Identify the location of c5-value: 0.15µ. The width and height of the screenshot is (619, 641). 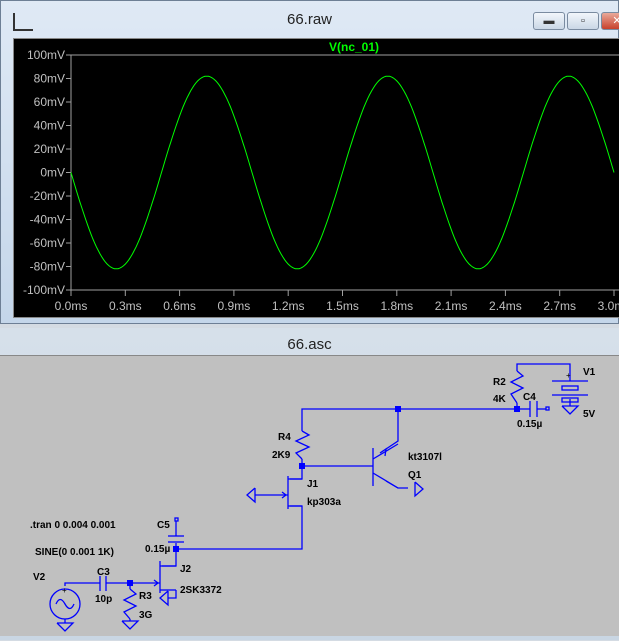
(157, 549).